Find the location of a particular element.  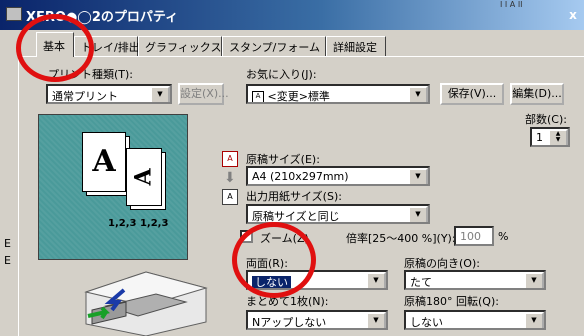

close-icon: x is located at coordinates (573, 15).